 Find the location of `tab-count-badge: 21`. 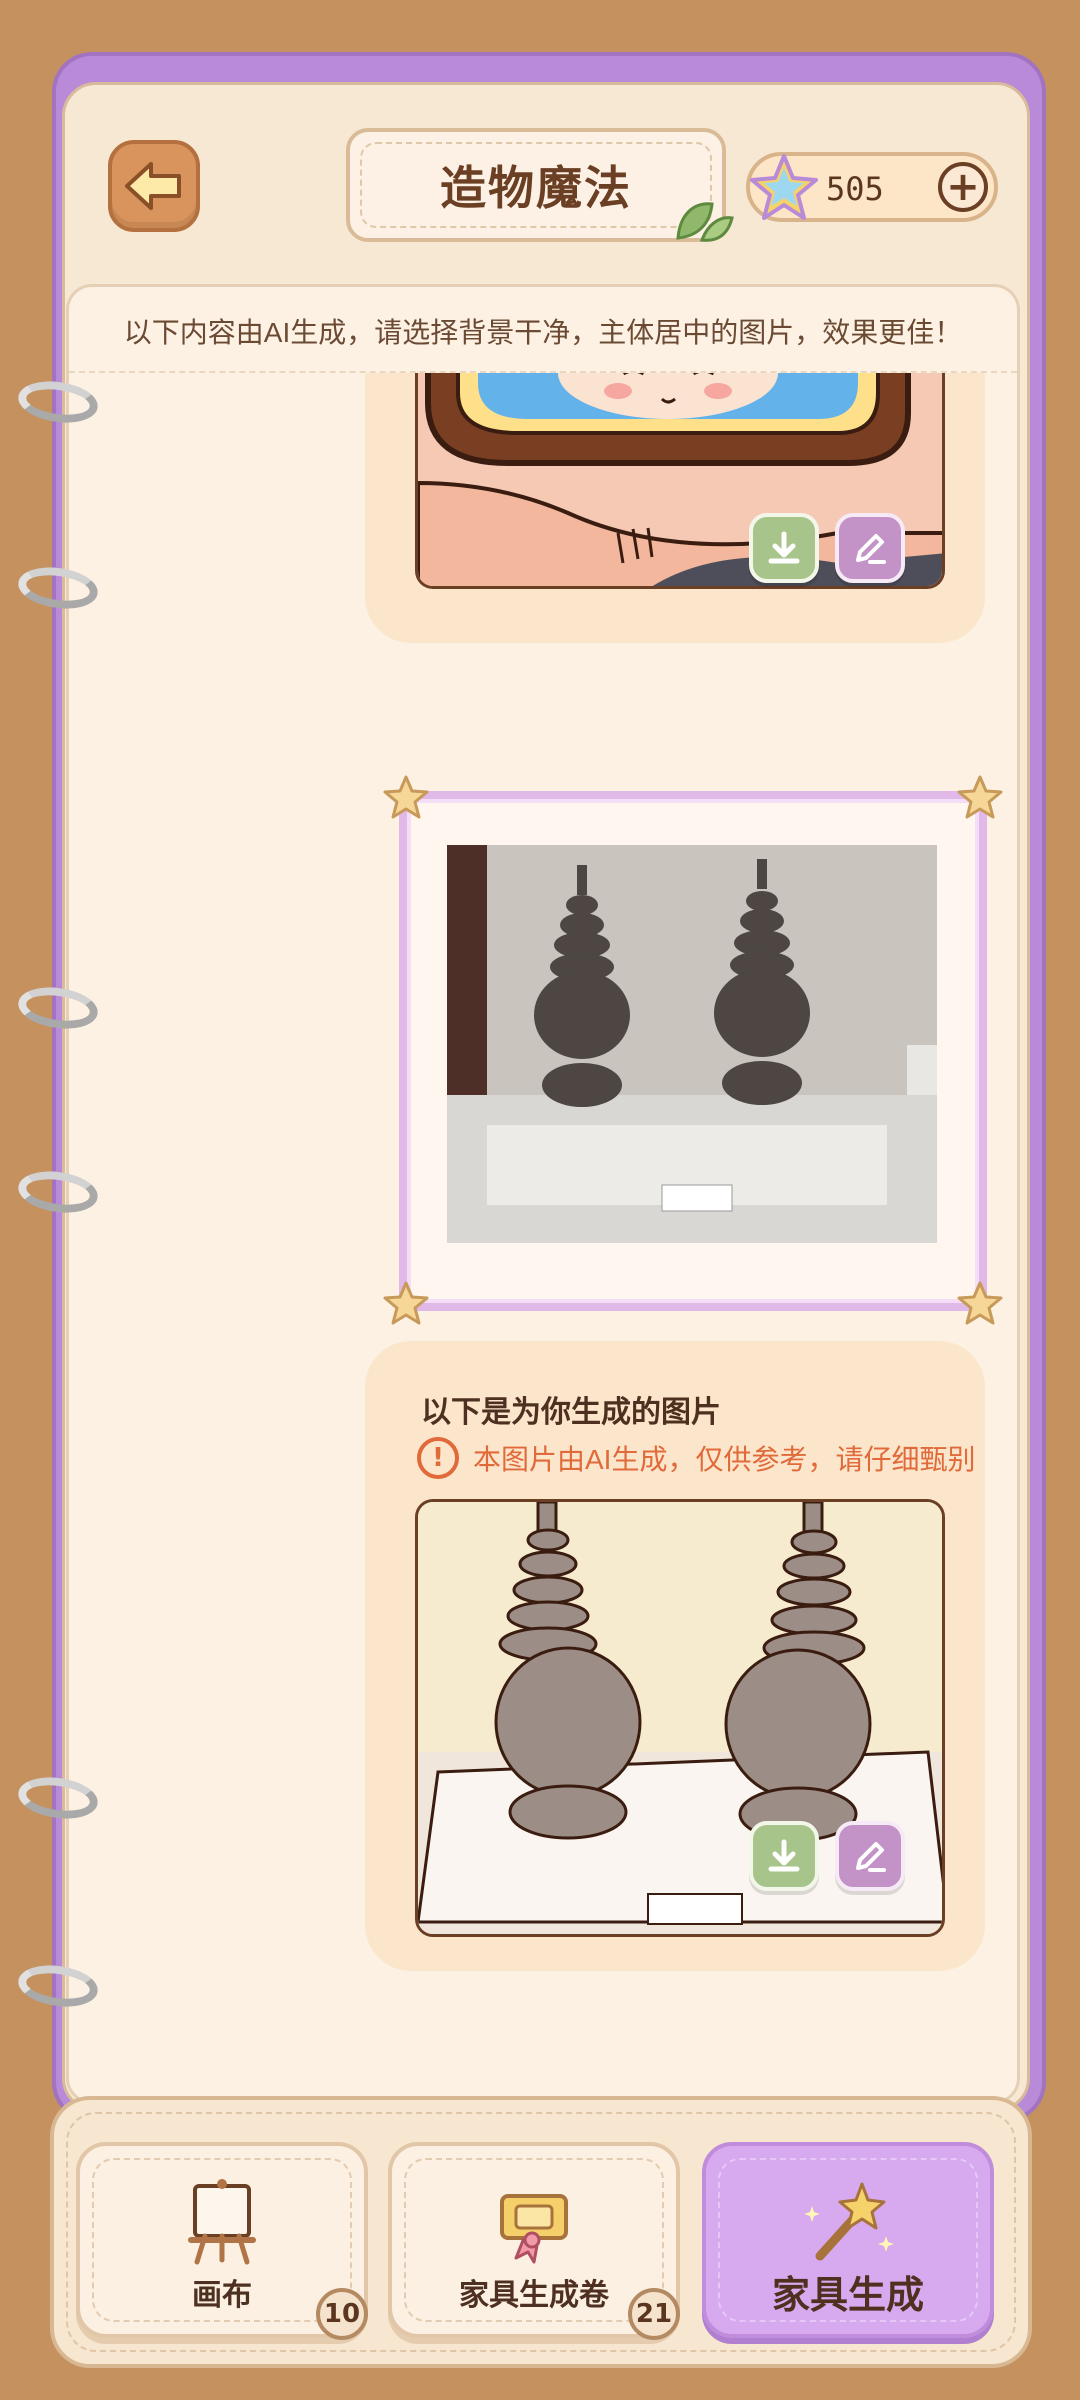

tab-count-badge: 21 is located at coordinates (654, 2314).